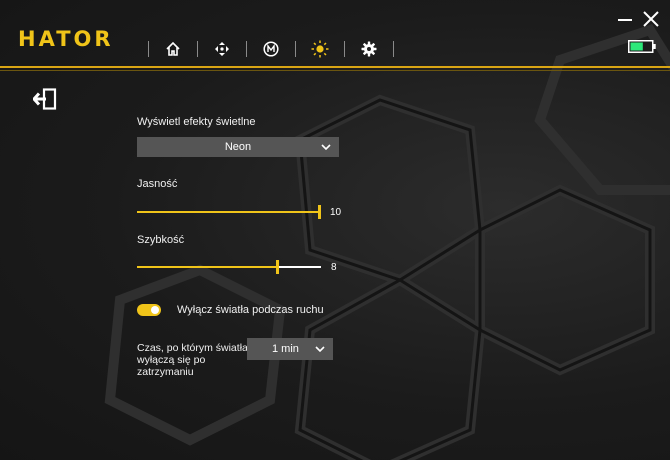 This screenshot has height=460, width=670. I want to click on sun-lighting-icon, so click(320, 49).